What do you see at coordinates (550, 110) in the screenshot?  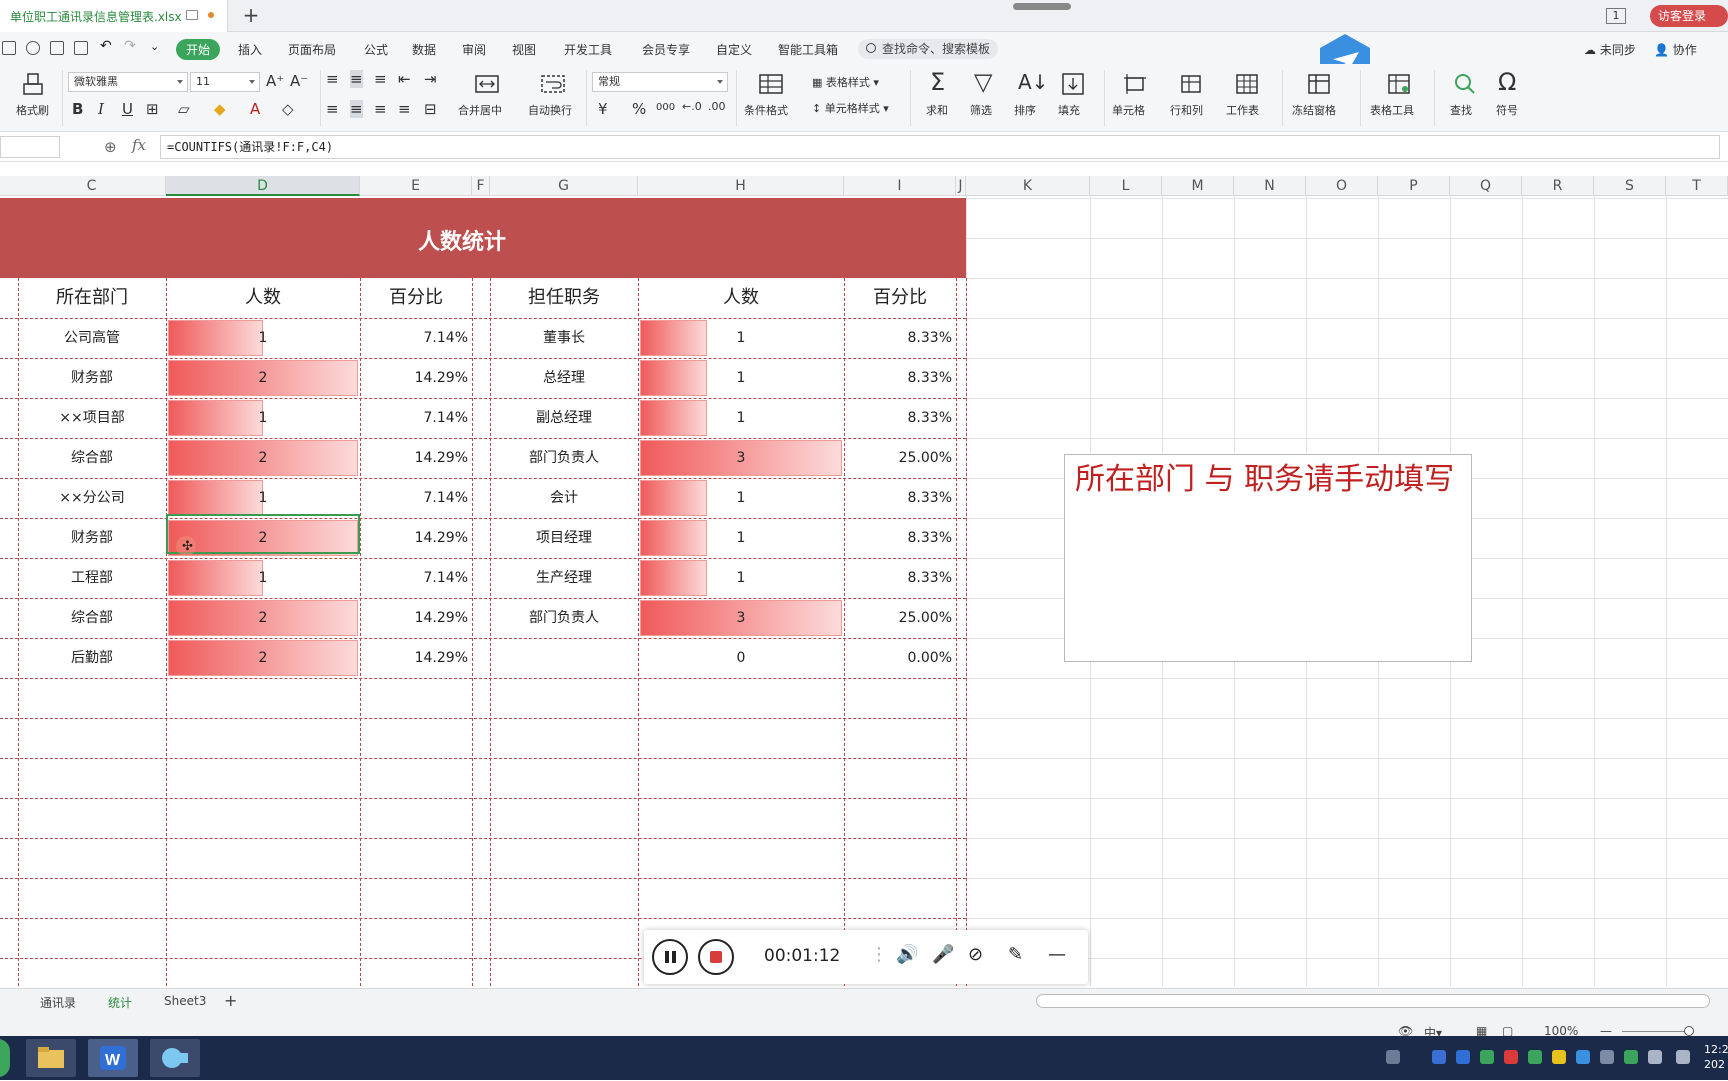 I see `wrap-text-label: 自动换行` at bounding box center [550, 110].